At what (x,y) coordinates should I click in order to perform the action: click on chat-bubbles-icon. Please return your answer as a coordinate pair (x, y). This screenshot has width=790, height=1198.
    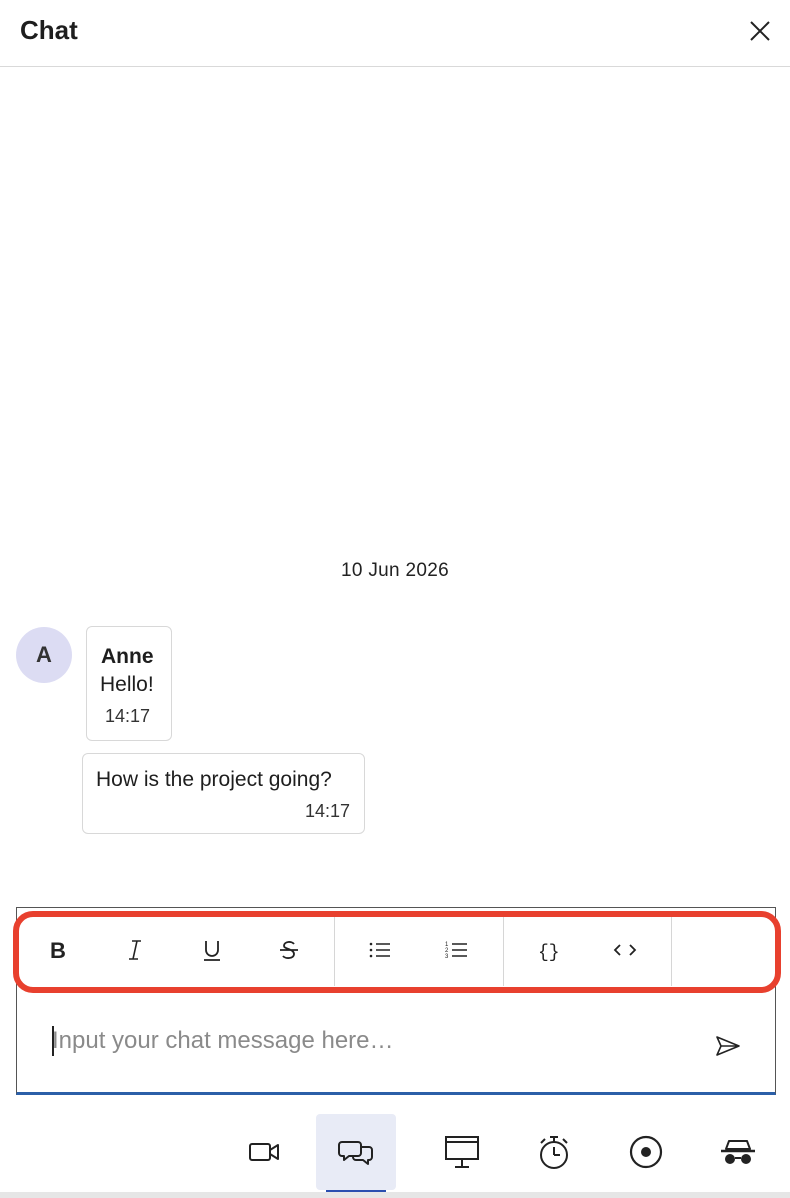
    Looking at the image, I should click on (355, 1153).